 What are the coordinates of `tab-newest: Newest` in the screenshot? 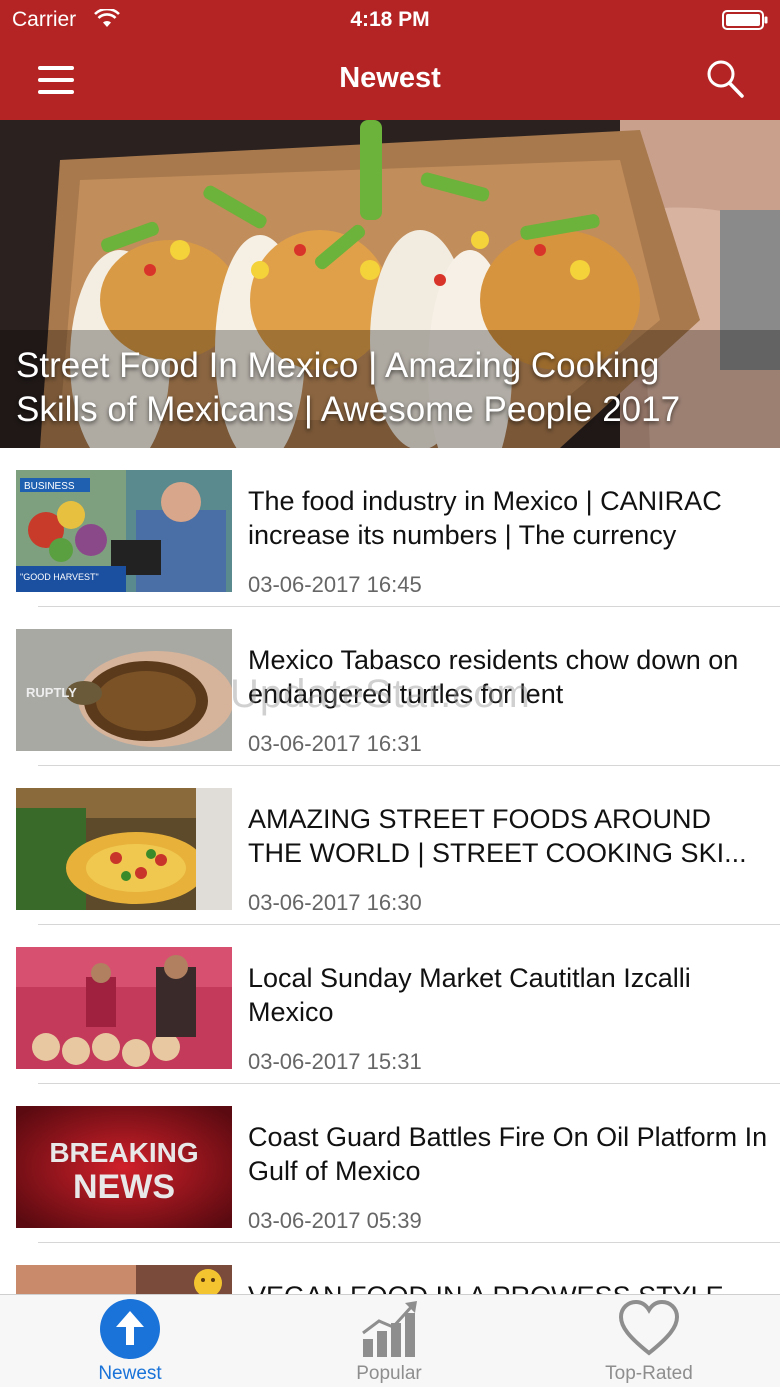 It's located at (130, 1341).